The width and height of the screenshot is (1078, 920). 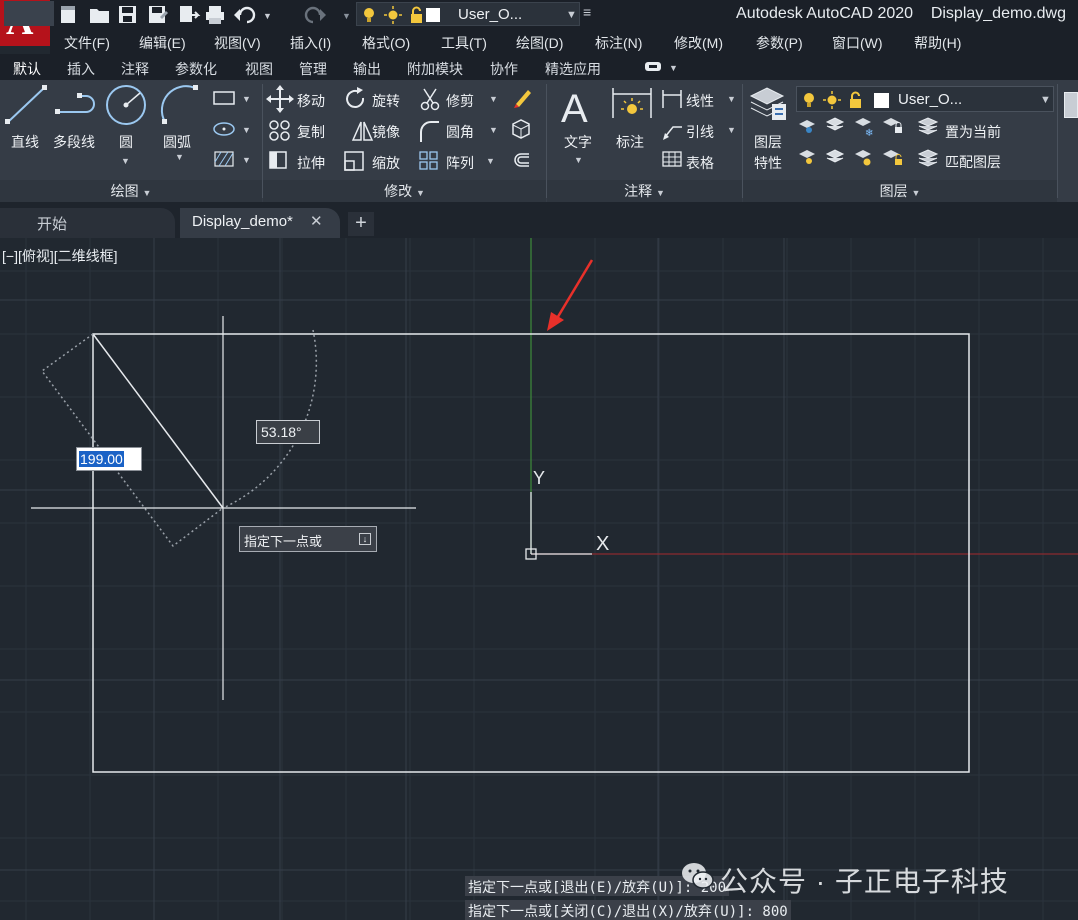 I want to click on erase-icon, so click(x=522, y=99).